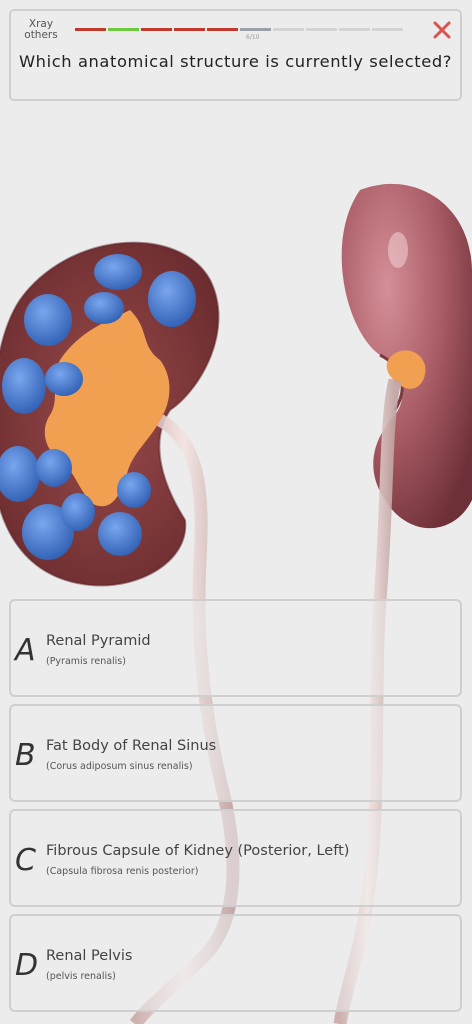 The image size is (472, 1024). I want to click on answer-name: Fat Body of Renal Sinus, so click(131, 746).